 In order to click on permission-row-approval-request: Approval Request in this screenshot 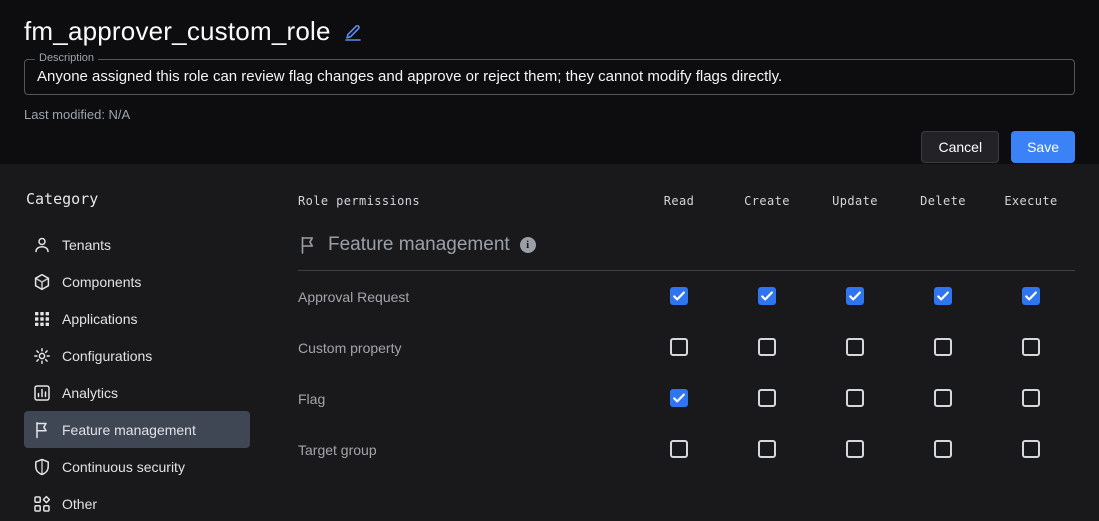, I will do `click(686, 296)`.